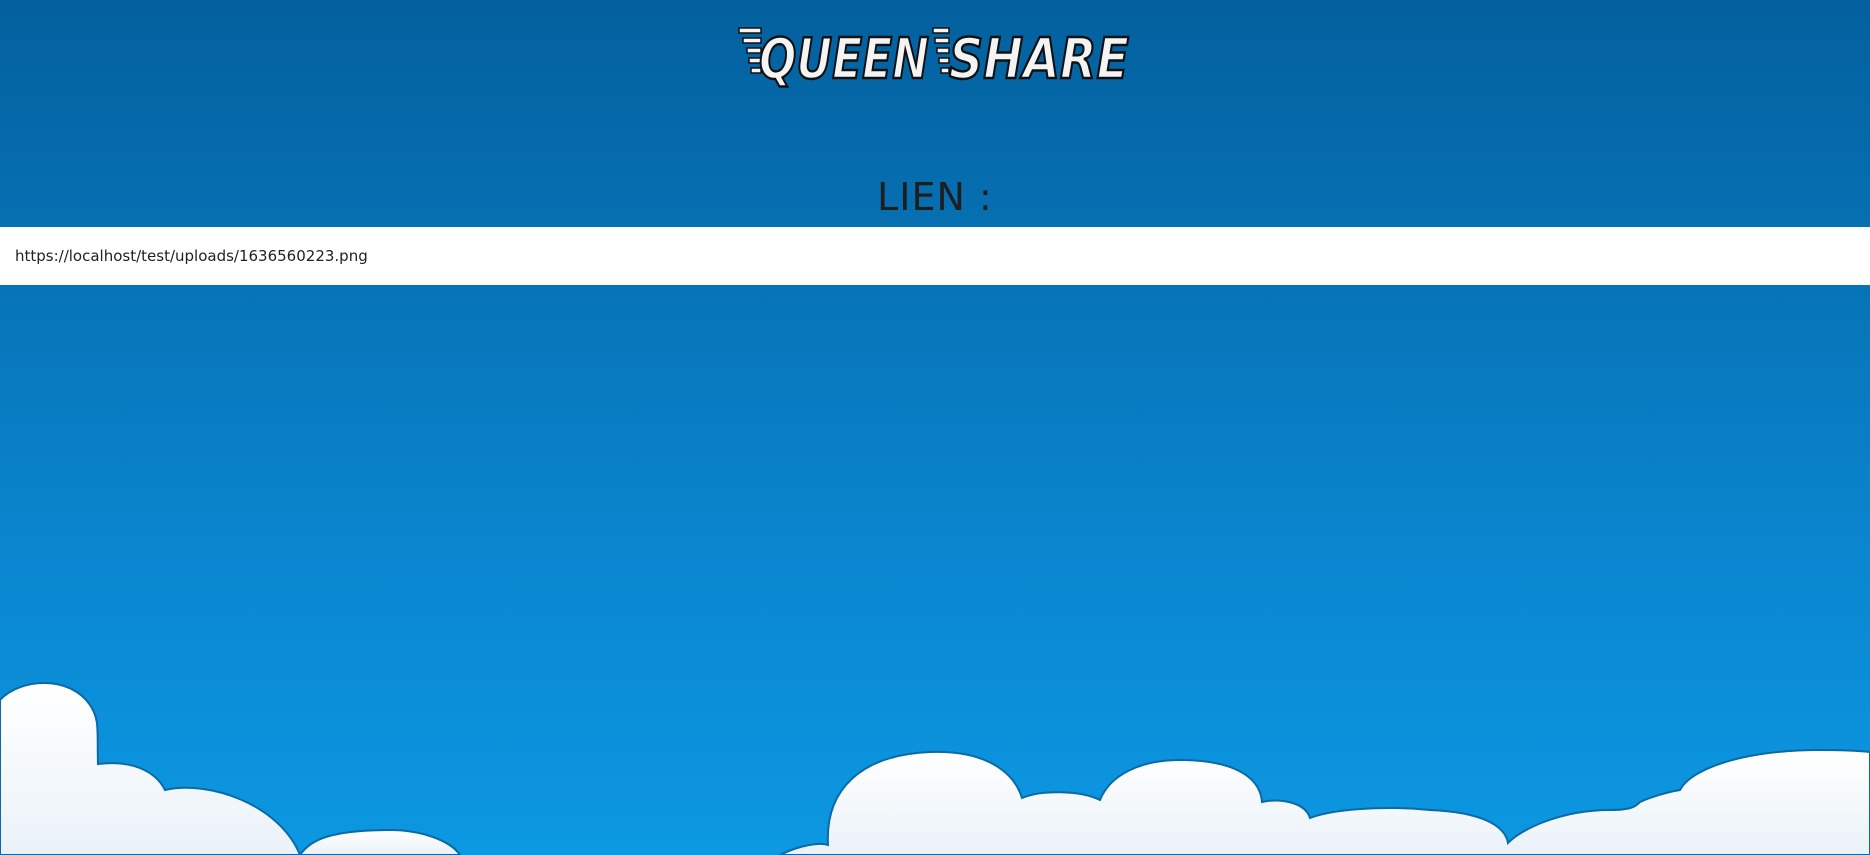 The image size is (1870, 855). What do you see at coordinates (1039, 59) in the screenshot?
I see `logo-text-right: SHARE` at bounding box center [1039, 59].